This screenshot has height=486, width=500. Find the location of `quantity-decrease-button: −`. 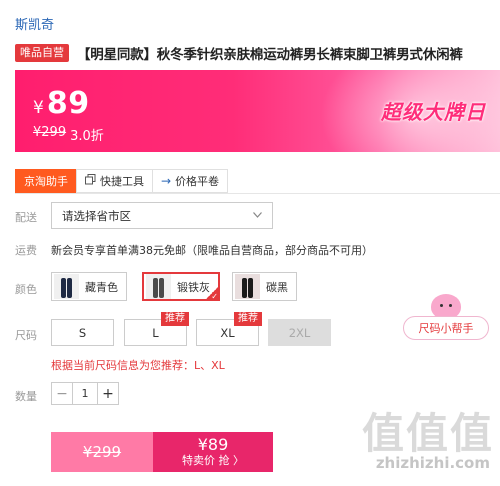

quantity-decrease-button: − is located at coordinates (62, 393).